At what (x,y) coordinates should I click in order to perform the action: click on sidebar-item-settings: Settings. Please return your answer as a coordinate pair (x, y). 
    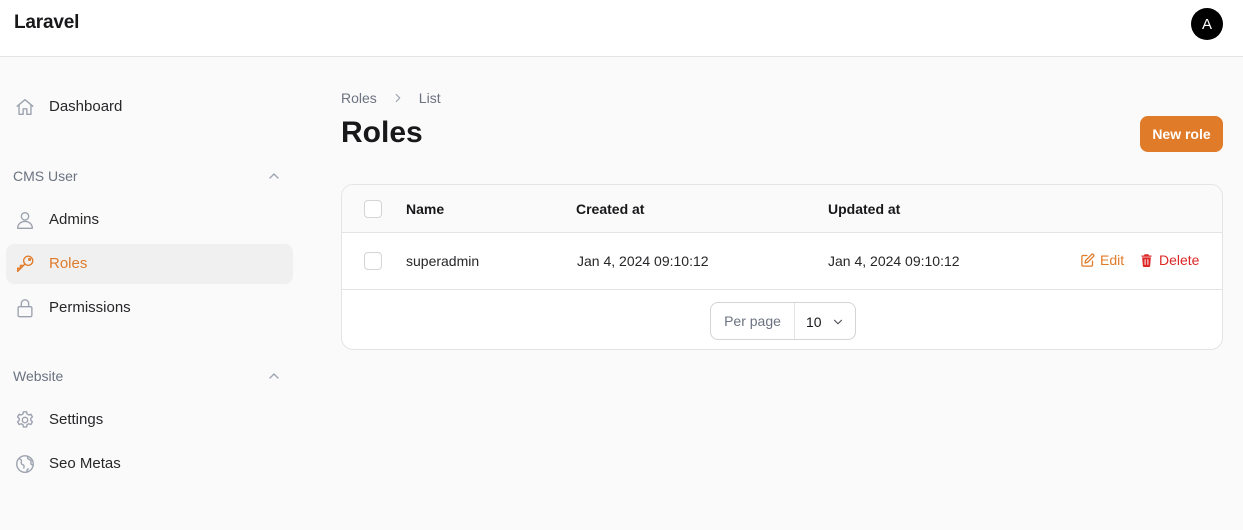
    Looking at the image, I should click on (149, 420).